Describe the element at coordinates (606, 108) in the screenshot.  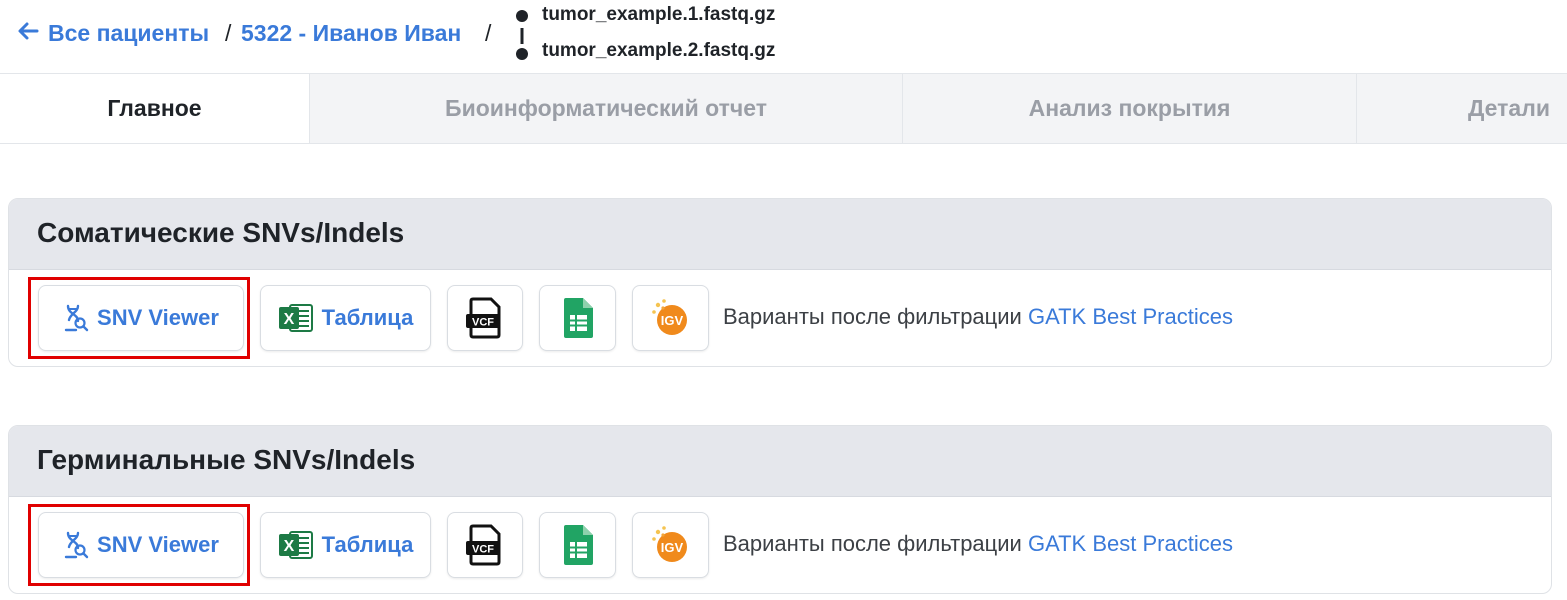
I see `tab-bioinformatics-report: Биоинформатический отчет` at that location.